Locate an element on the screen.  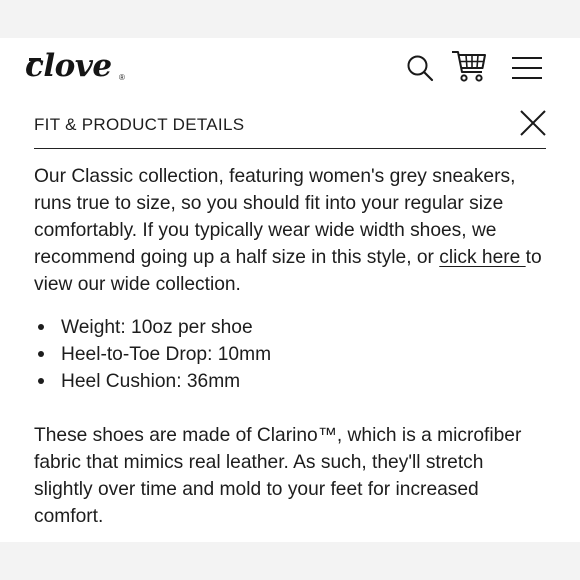
wide-collection-link: click here is located at coordinates (482, 257).